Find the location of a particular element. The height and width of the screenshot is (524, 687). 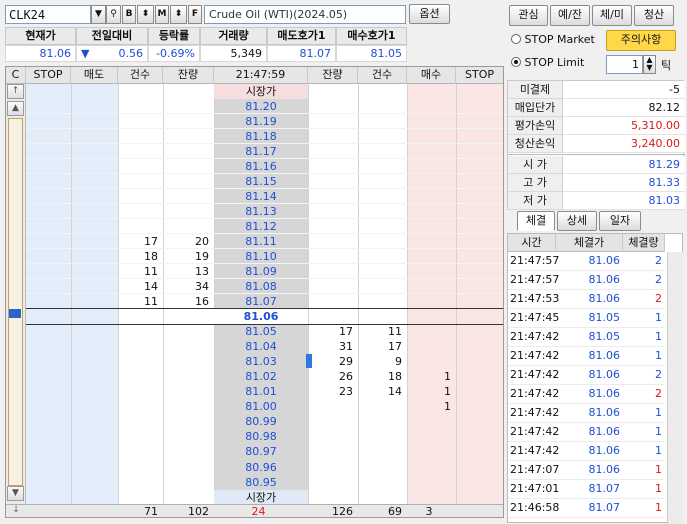

bid-price: 81.04 is located at coordinates (261, 346).